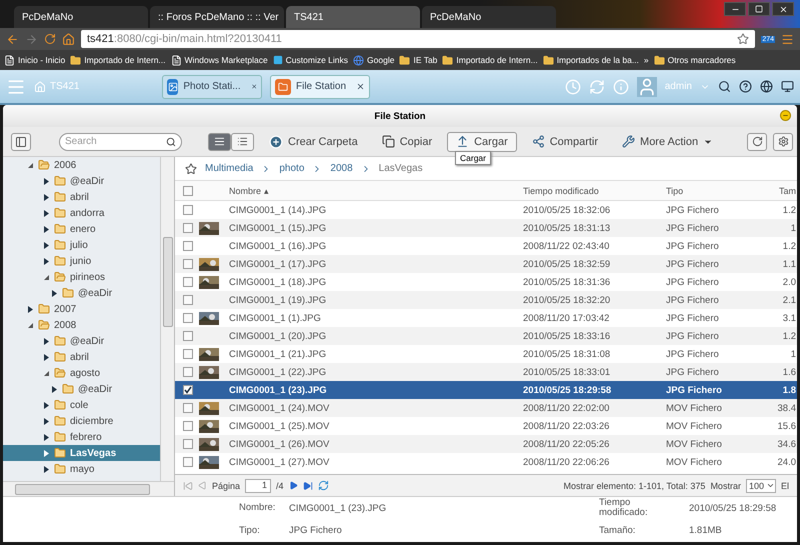 The width and height of the screenshot is (800, 545). Describe the element at coordinates (761, 485) in the screenshot. I see `per-page-select: 100` at that location.